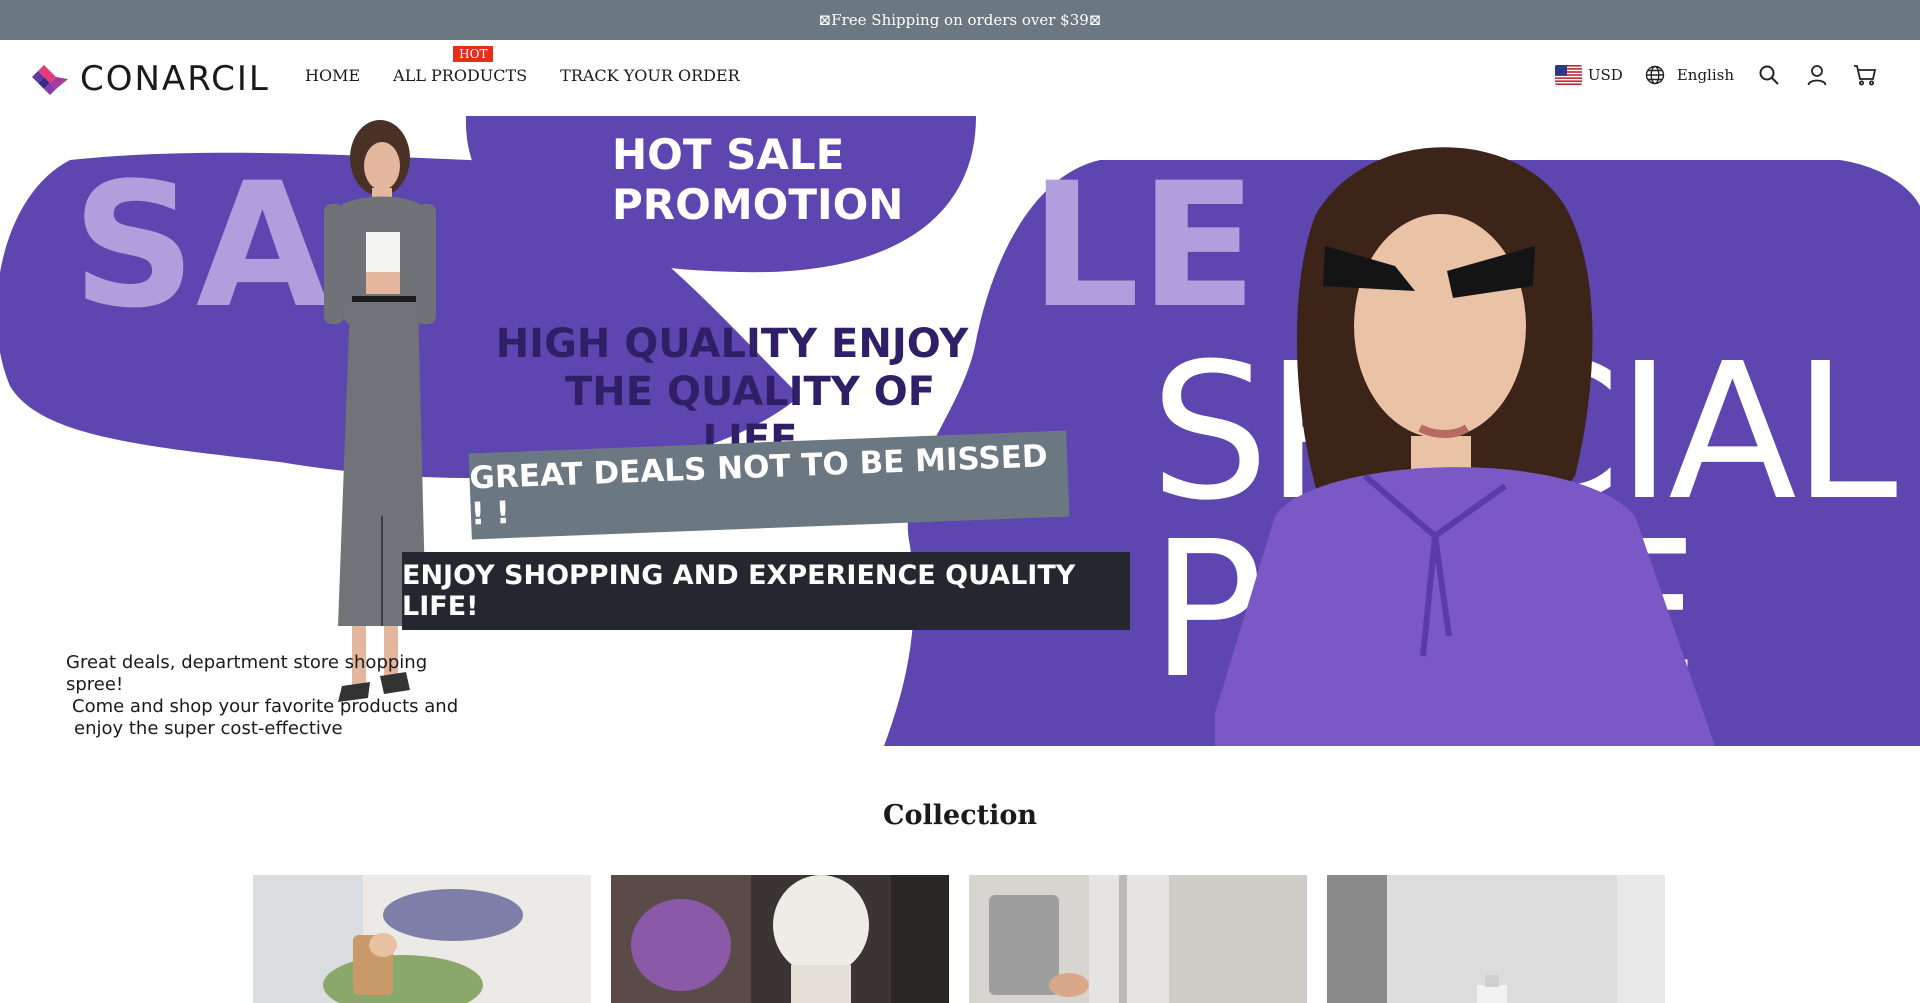  I want to click on hot-sale-line2: PROMOTION, so click(758, 204).